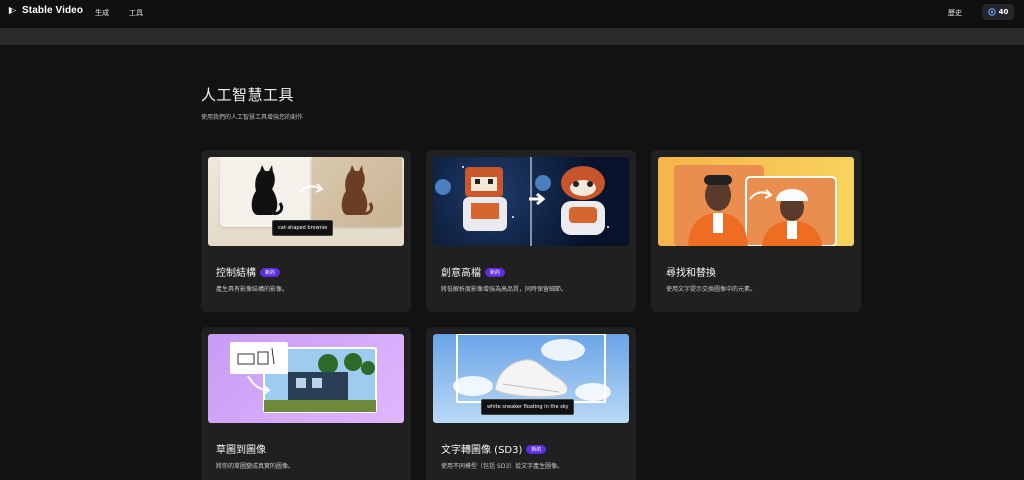 Image resolution: width=1024 pixels, height=480 pixels. What do you see at coordinates (991, 12) in the screenshot?
I see `credits-icon` at bounding box center [991, 12].